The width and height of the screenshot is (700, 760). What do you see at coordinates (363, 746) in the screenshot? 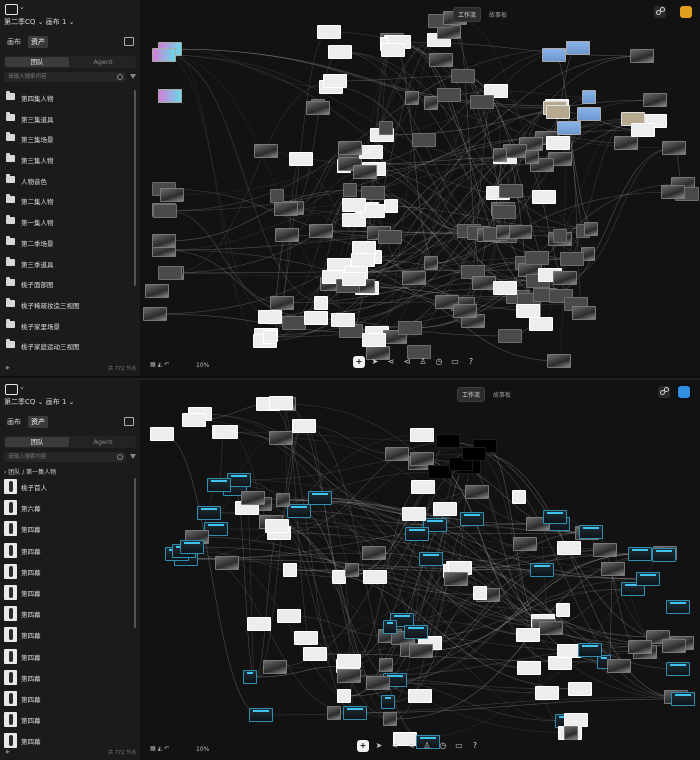
I see `plus-icon: +` at bounding box center [363, 746].